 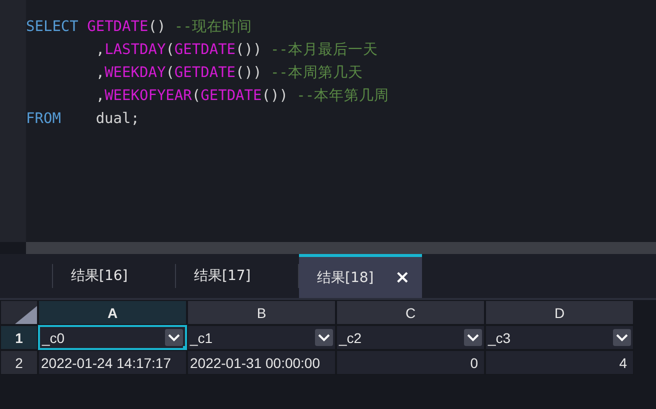 I want to click on table-cell: 4, so click(x=559, y=362).